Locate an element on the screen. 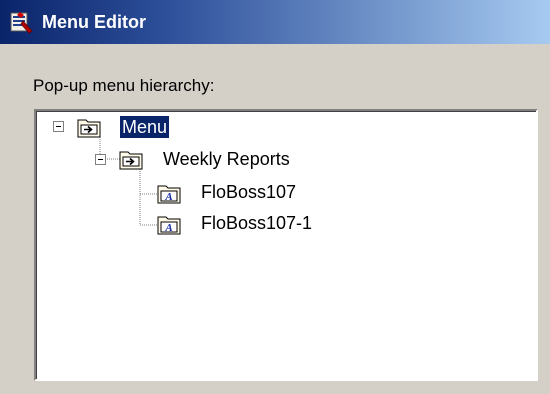 The height and width of the screenshot is (394, 550). title-bar: Menu Editor is located at coordinates (275, 22).